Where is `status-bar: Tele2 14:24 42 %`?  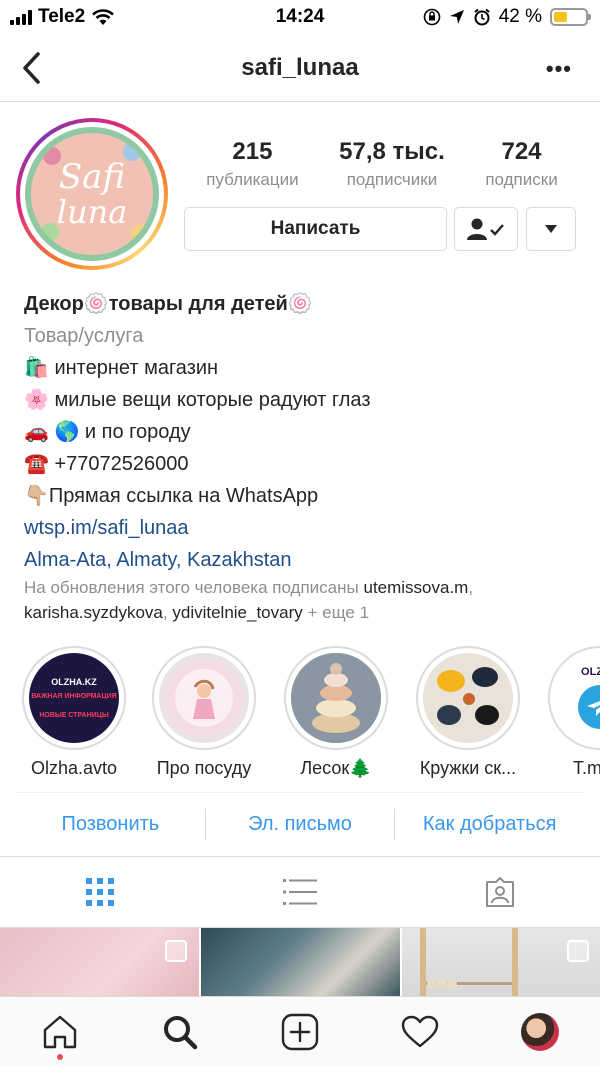
status-bar: Tele2 14:24 42 % is located at coordinates (300, 17).